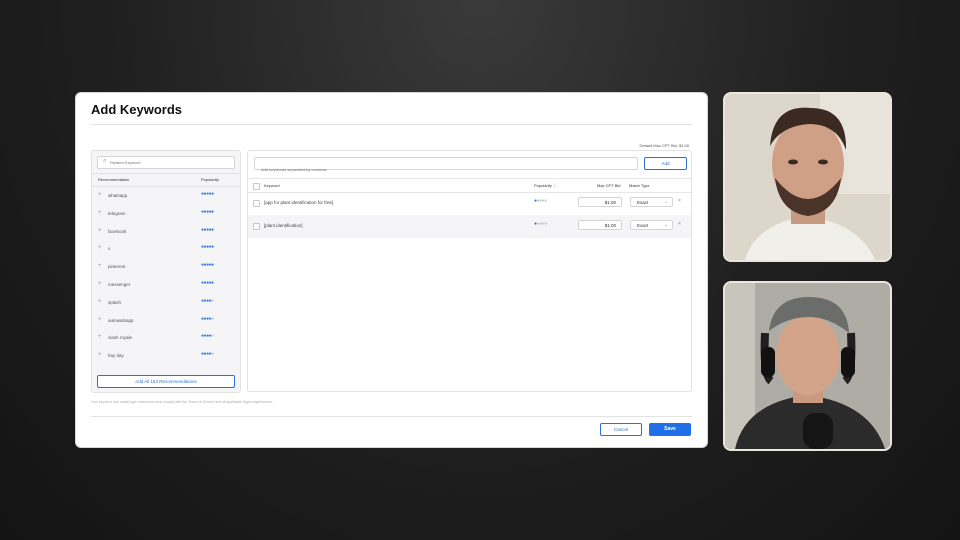  What do you see at coordinates (109, 249) in the screenshot?
I see `recommendation-label: x` at bounding box center [109, 249].